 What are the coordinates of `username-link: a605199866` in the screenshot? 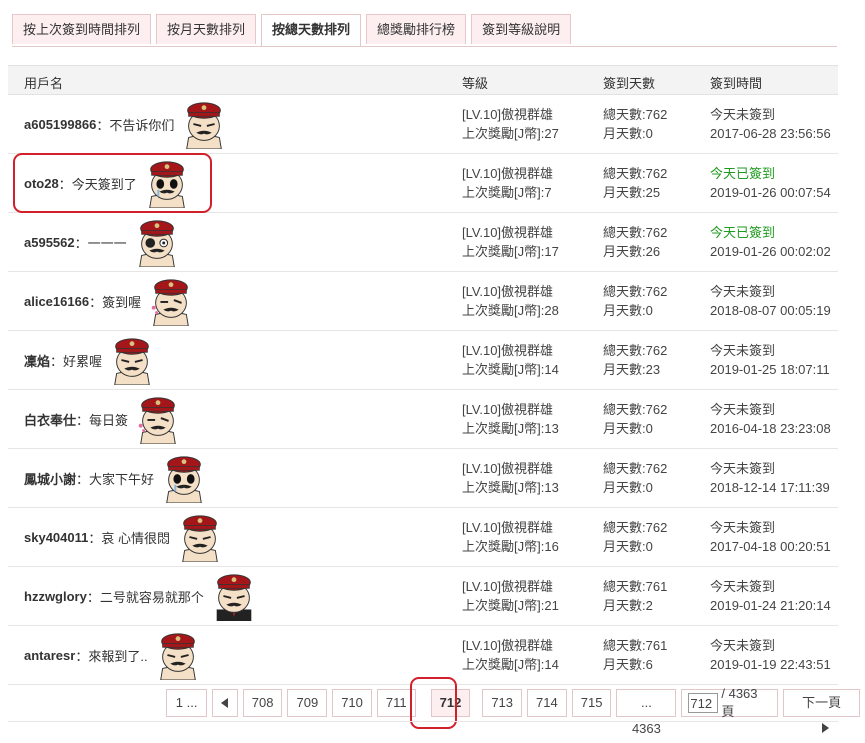 It's located at (60, 124).